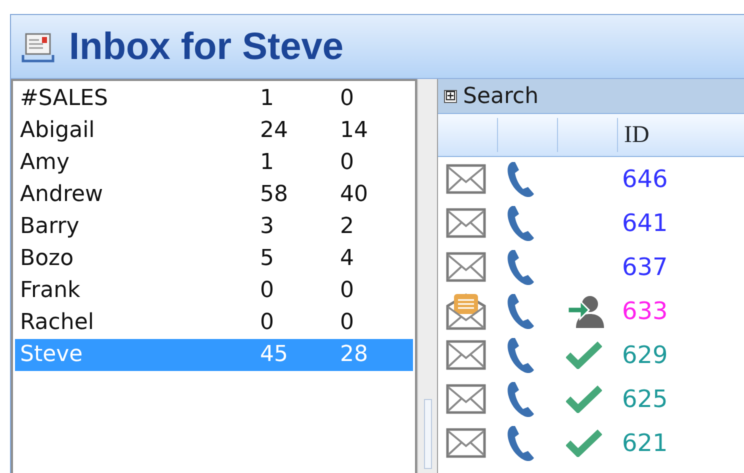 This screenshot has height=473, width=744. I want to click on id-cell-text: 621, so click(645, 443).